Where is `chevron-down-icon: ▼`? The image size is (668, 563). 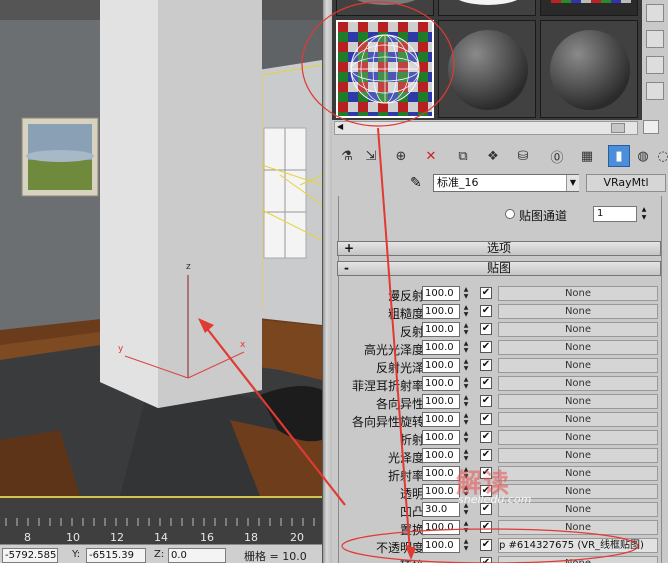
chevron-down-icon: ▼ is located at coordinates (572, 183).